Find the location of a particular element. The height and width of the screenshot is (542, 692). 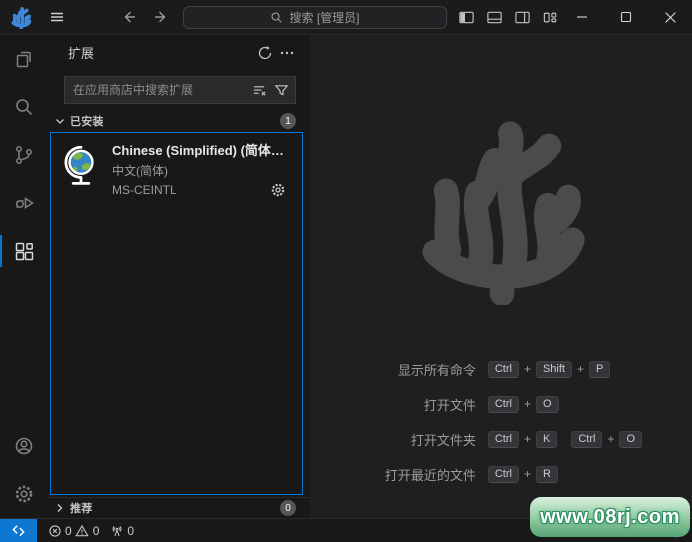

minimize-button is located at coordinates (582, 17).